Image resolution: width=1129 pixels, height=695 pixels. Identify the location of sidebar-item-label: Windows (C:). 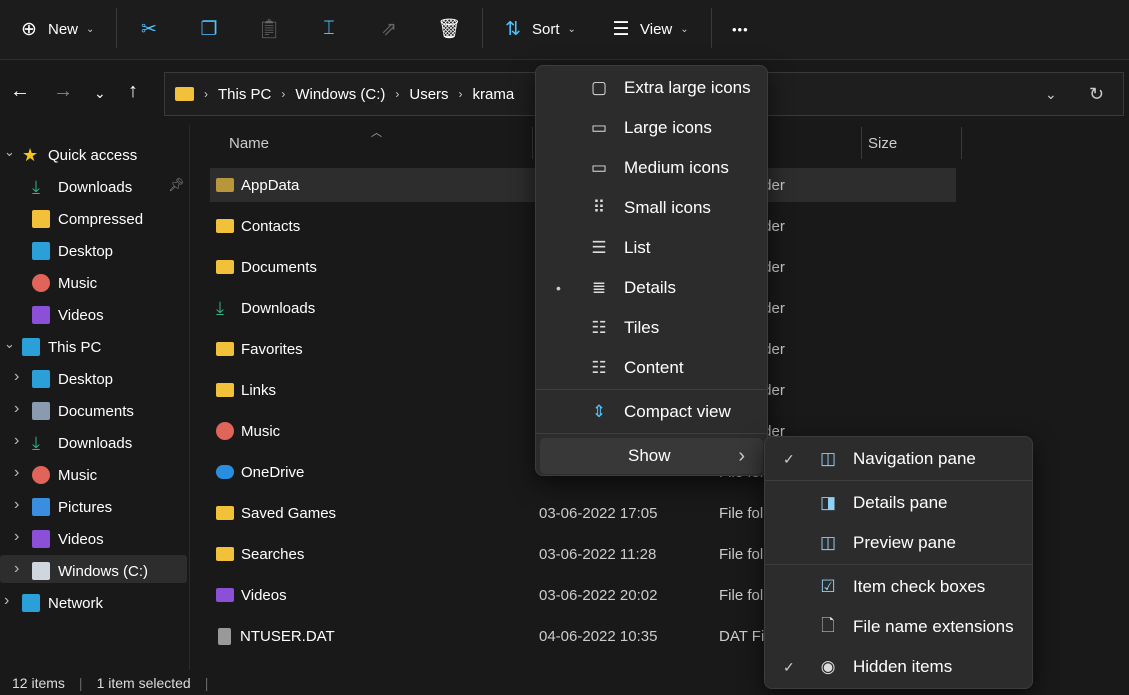
(103, 571).